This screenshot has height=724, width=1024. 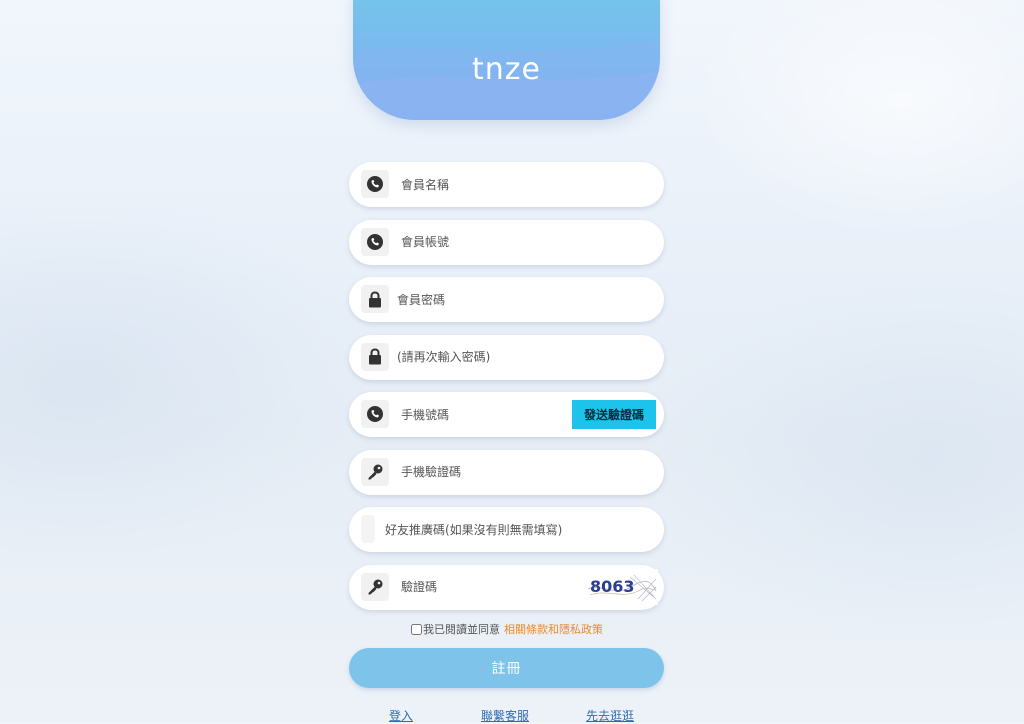 I want to click on sms-code-field, so click(x=506, y=472).